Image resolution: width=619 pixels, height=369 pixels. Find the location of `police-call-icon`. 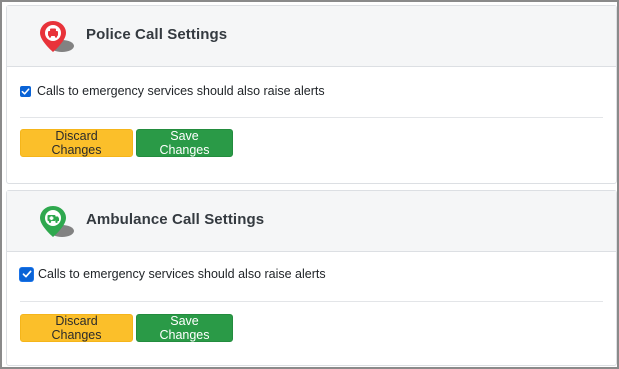

police-call-icon is located at coordinates (57, 36).